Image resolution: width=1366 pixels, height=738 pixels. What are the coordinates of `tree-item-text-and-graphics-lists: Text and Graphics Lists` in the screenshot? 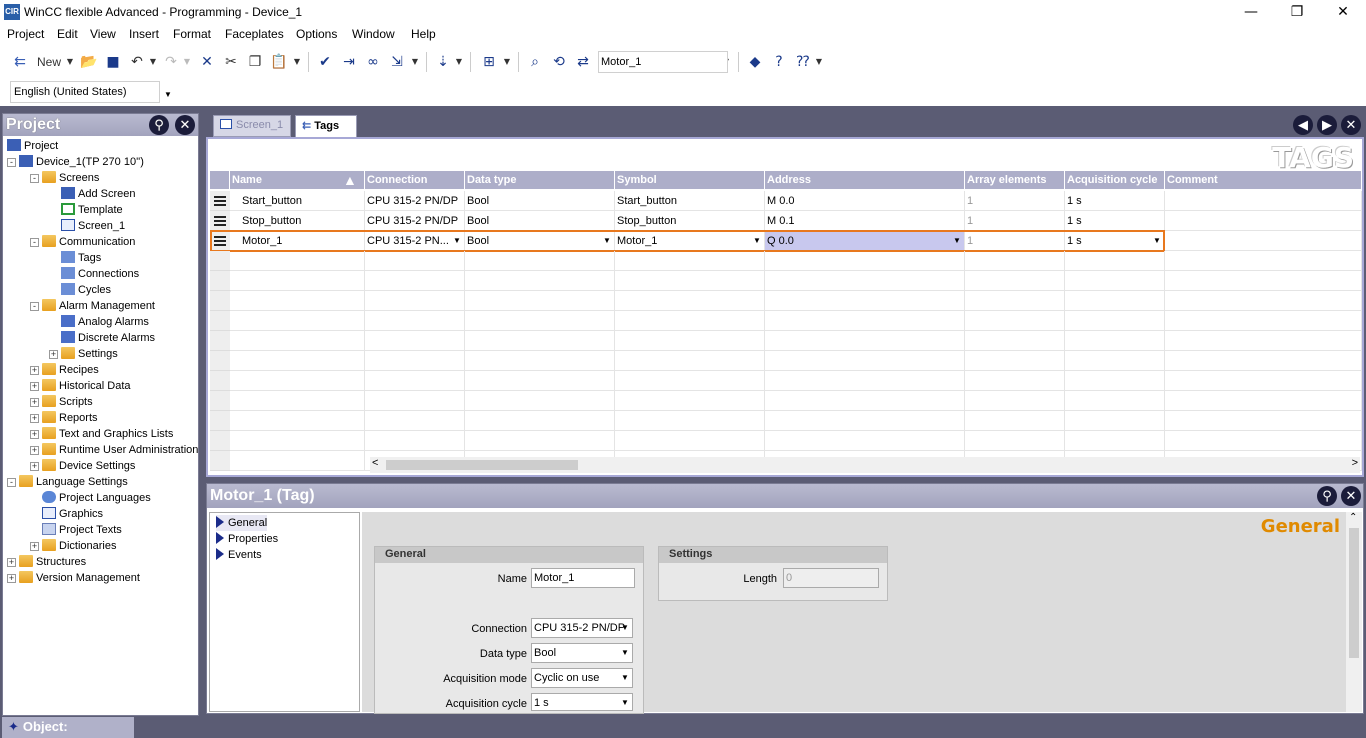 It's located at (107, 434).